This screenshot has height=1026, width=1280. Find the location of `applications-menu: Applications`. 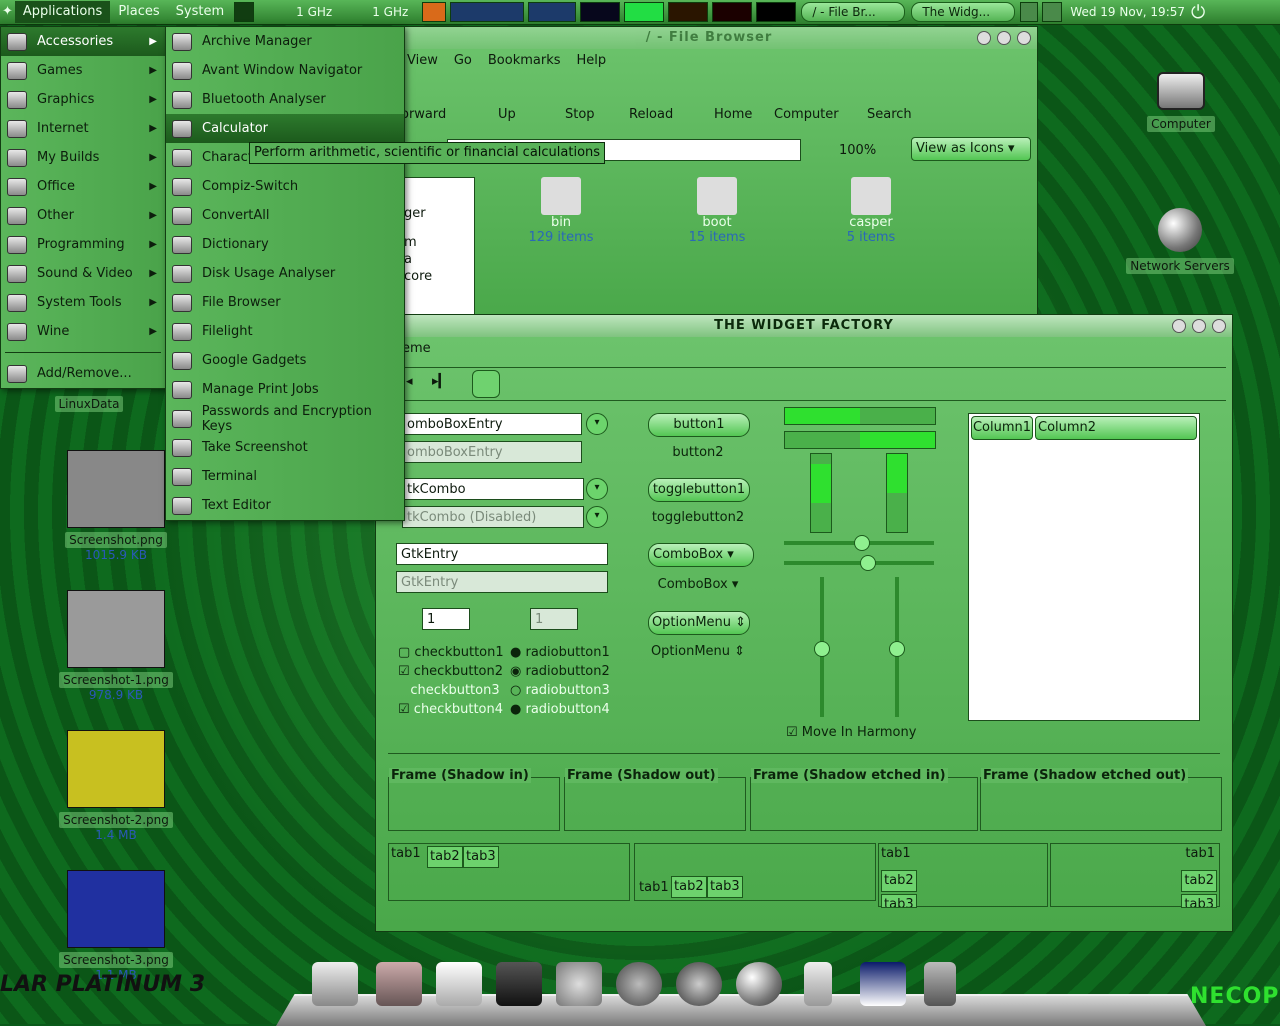

applications-menu: Applications is located at coordinates (62, 12).